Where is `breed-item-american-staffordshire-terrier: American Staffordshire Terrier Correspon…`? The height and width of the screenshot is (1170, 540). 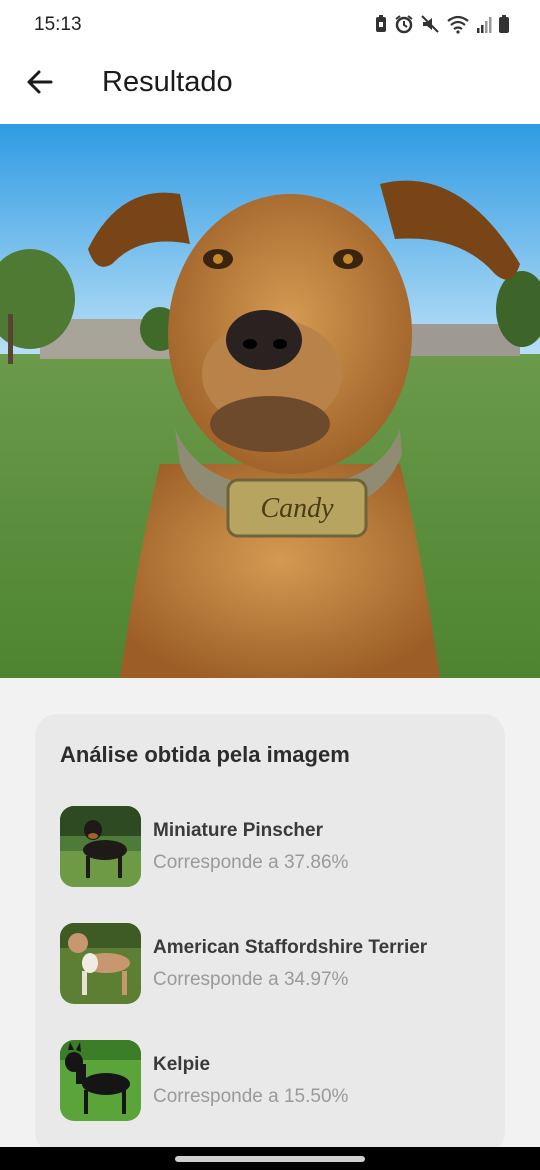
breed-item-american-staffordshire-terrier: American Staffordshire Terrier Correspon… is located at coordinates (280, 964).